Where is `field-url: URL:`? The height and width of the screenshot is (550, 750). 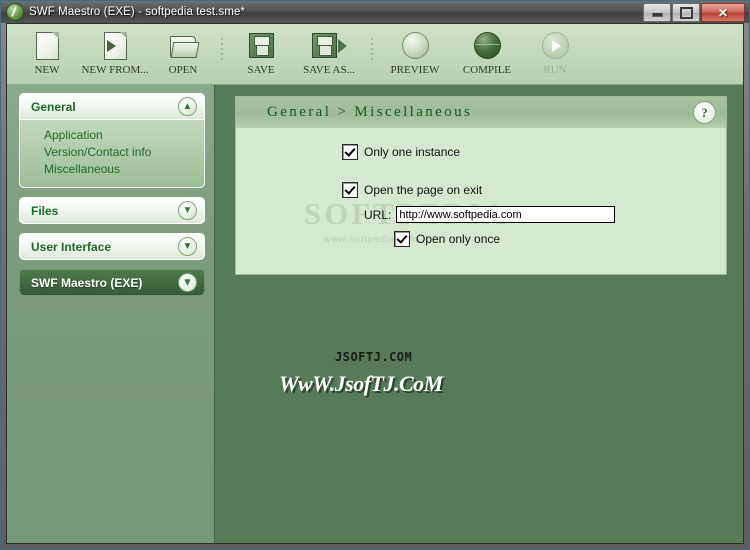 field-url: URL: is located at coordinates (481, 214).